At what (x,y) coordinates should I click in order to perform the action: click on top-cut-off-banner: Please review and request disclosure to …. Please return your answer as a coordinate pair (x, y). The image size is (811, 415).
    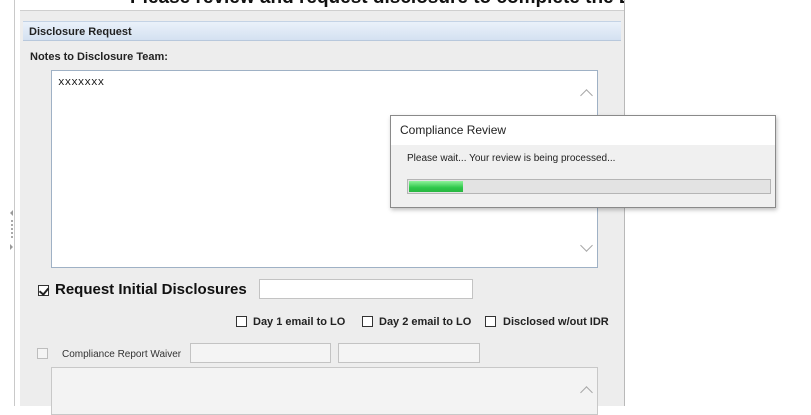
    Looking at the image, I should click on (322, 5).